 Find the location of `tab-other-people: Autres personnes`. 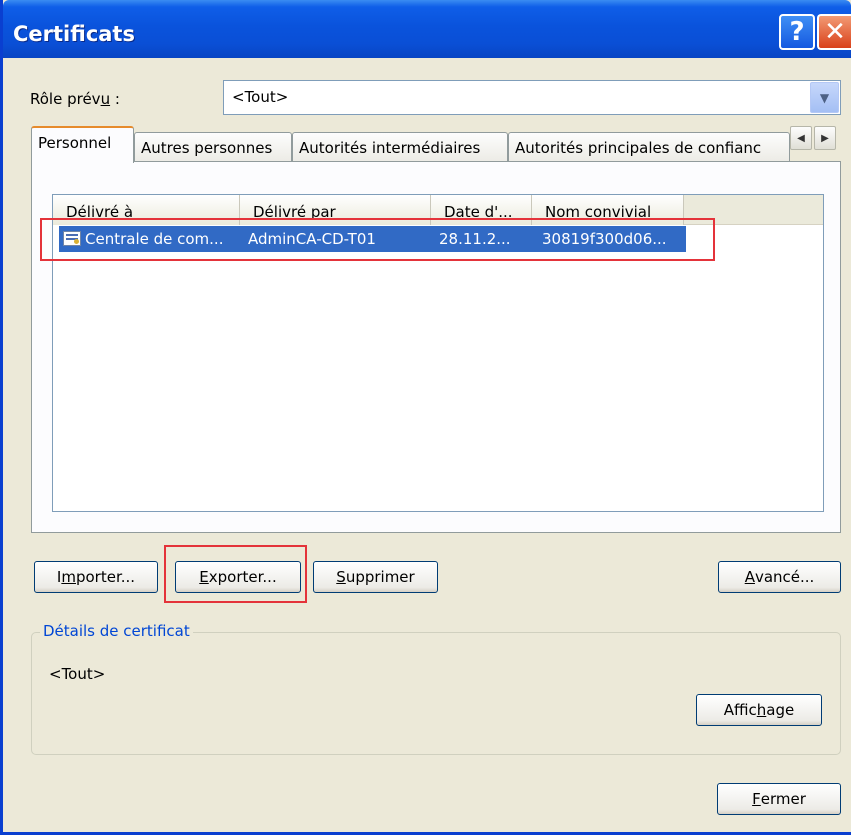

tab-other-people: Autres personnes is located at coordinates (213, 147).